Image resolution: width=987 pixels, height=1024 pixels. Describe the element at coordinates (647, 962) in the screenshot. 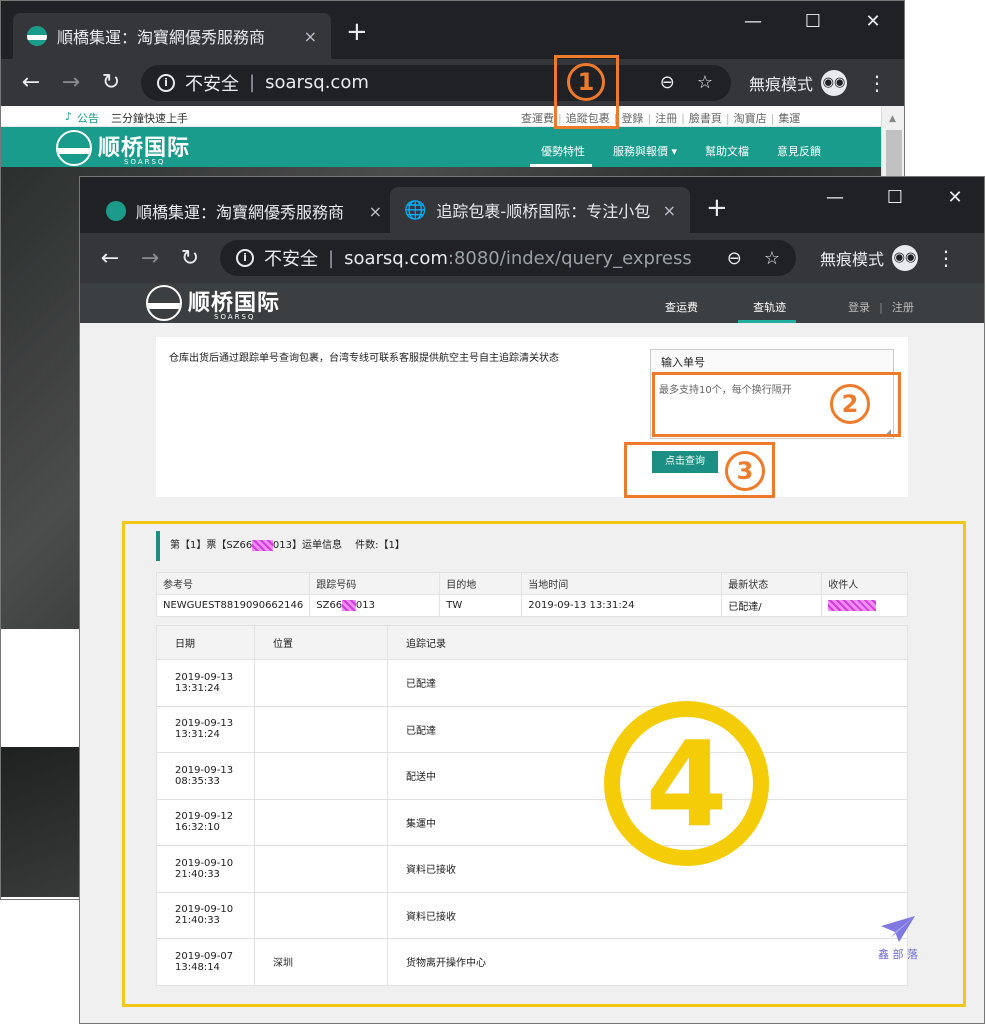

I see `cell-record: 货物离开操作中心` at that location.